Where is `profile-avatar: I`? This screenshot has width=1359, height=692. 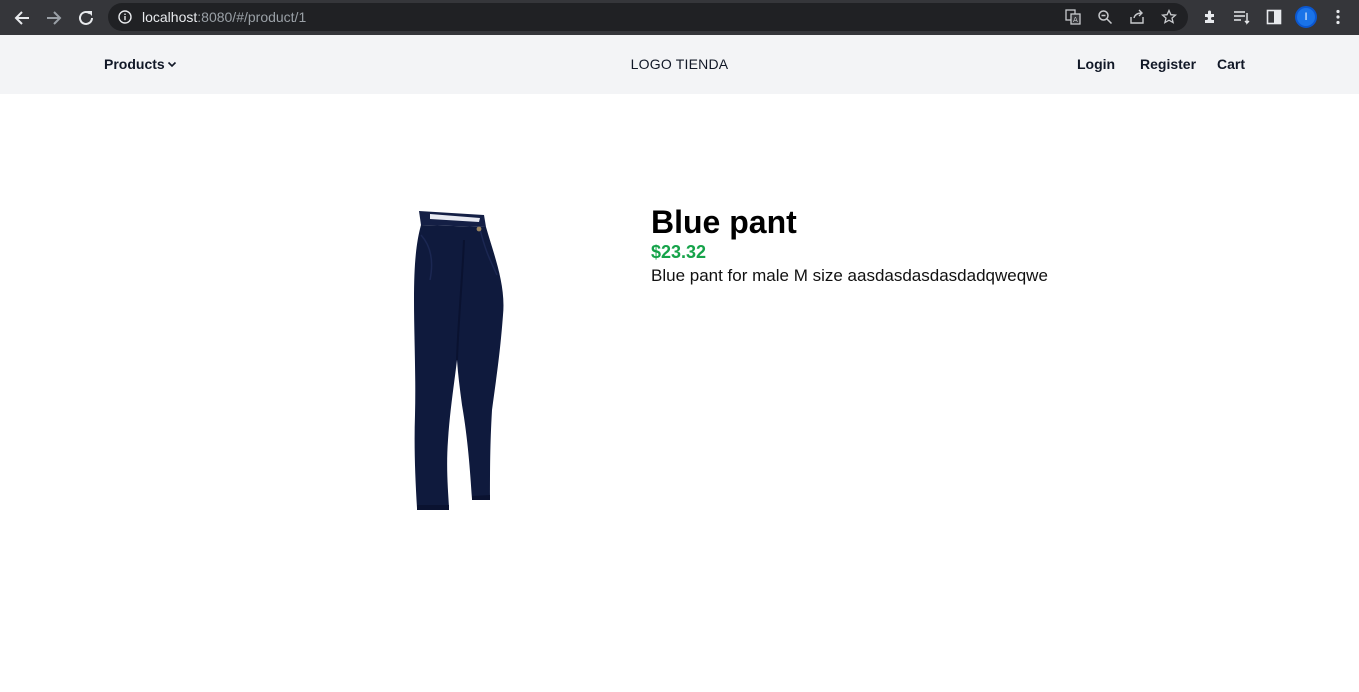 profile-avatar: I is located at coordinates (1306, 17).